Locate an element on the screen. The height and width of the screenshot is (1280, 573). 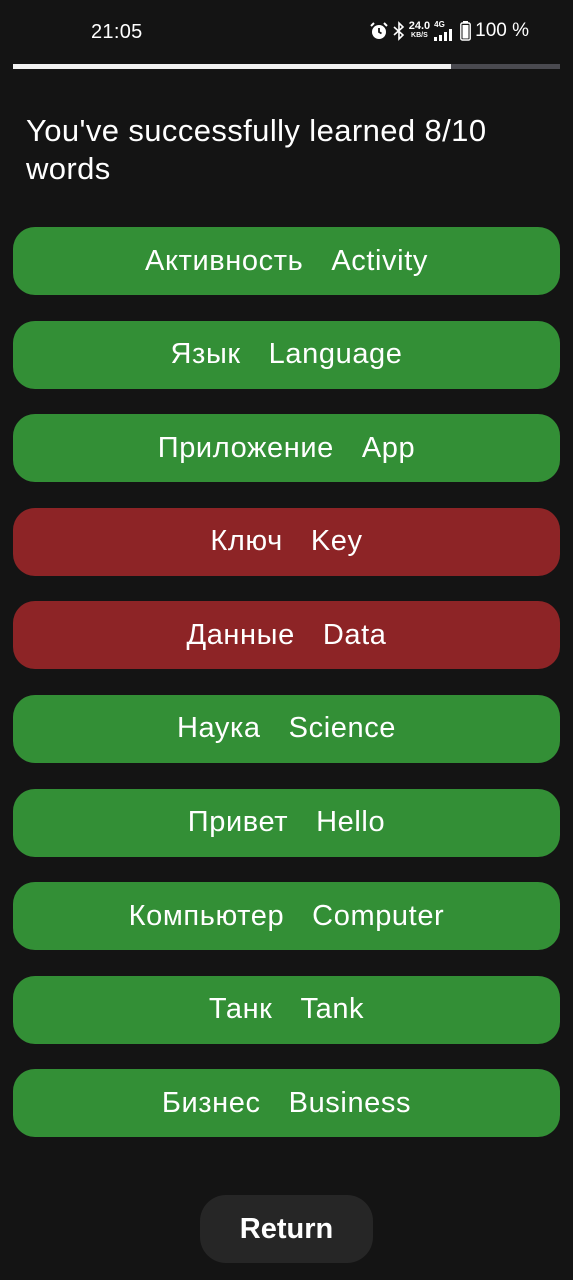
bluetooth-icon is located at coordinates (398, 31).